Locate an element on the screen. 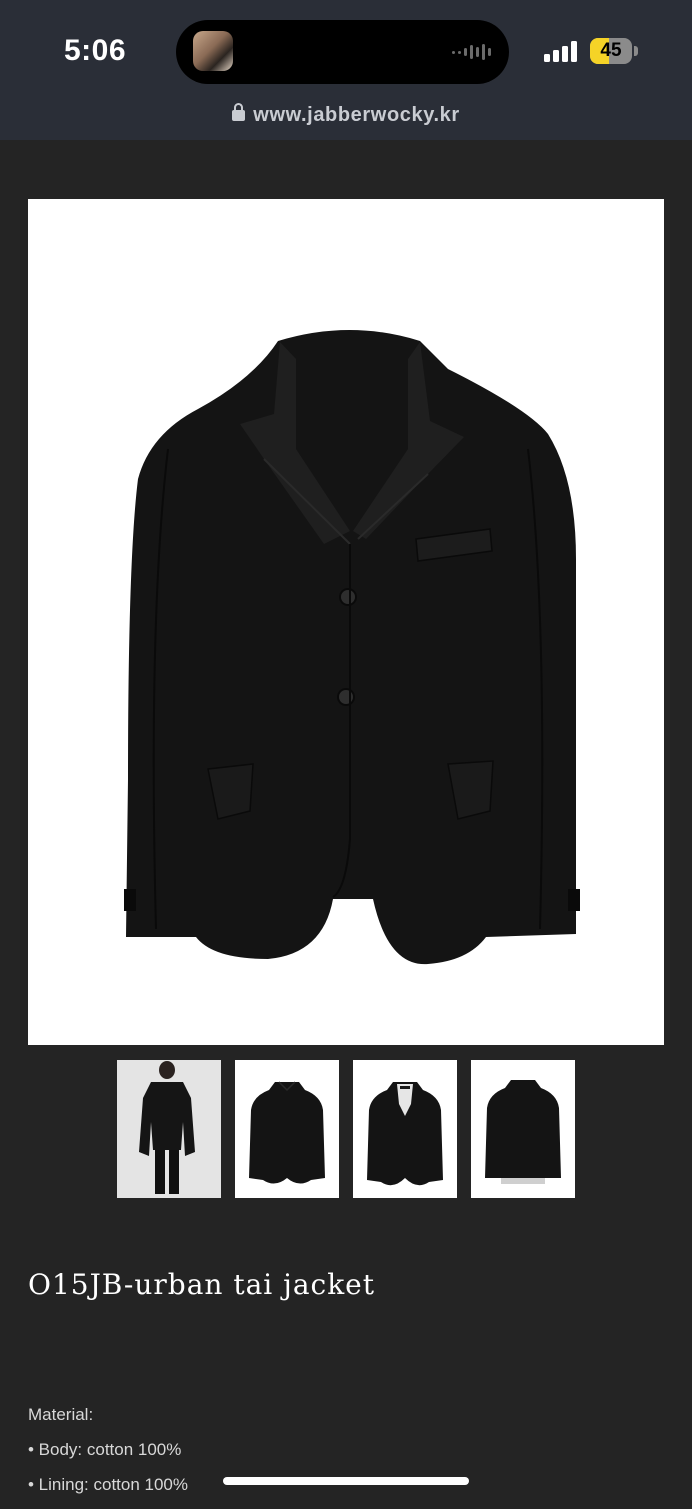 This screenshot has height=1509, width=692. battery-level: 45 is located at coordinates (611, 50).